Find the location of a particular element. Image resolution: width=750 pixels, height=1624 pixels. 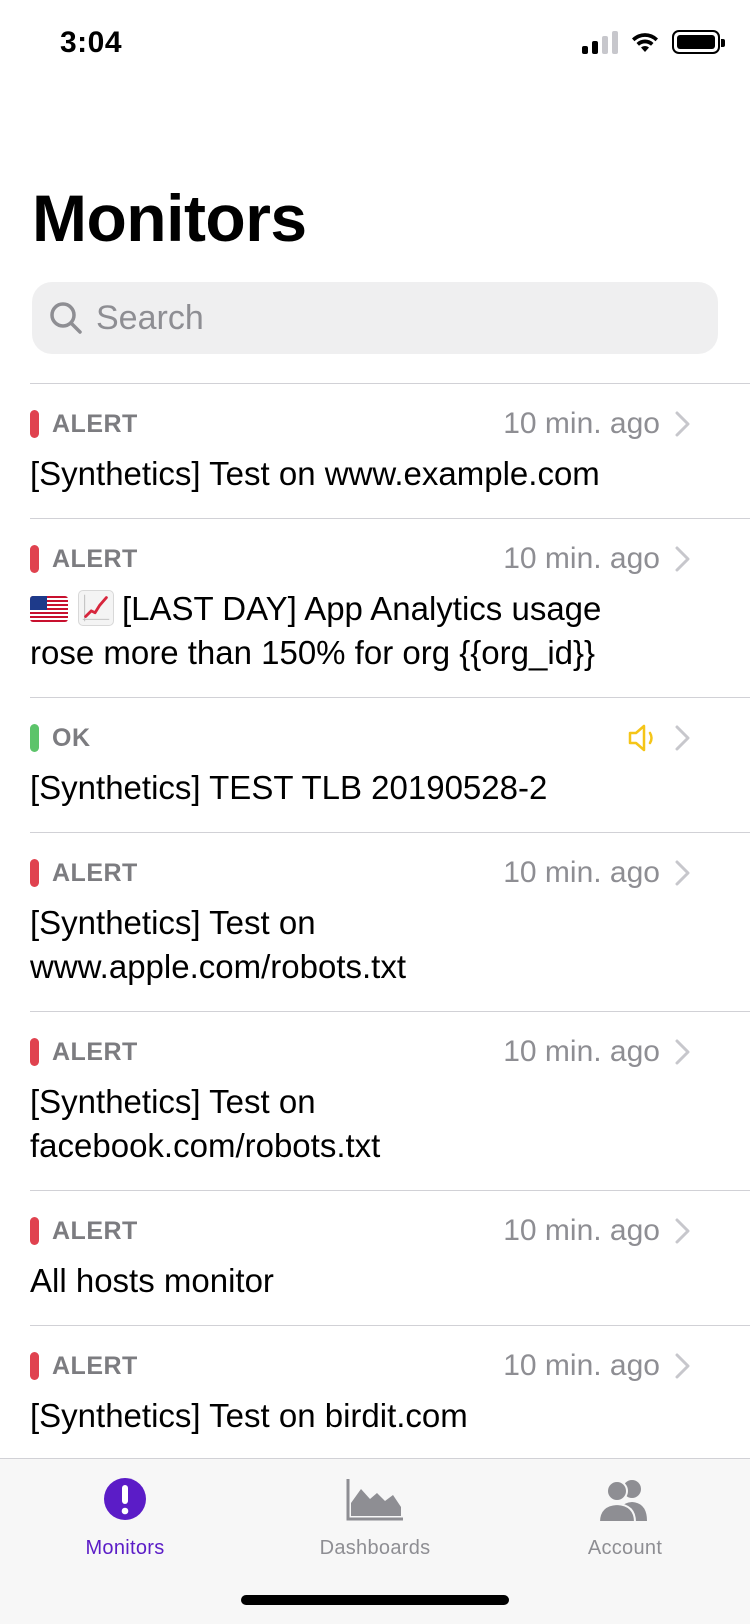

search-bar is located at coordinates (375, 318).